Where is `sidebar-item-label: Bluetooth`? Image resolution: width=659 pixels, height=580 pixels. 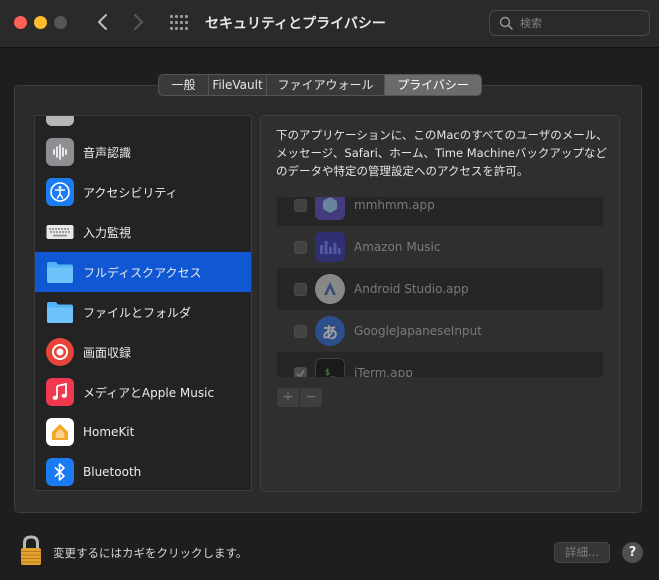
sidebar-item-label: Bluetooth is located at coordinates (112, 472).